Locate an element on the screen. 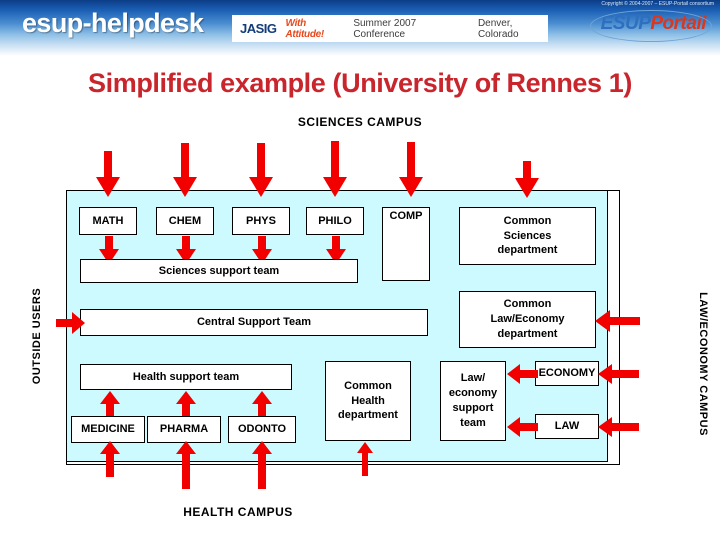 This screenshot has height=540, width=720. box-line: economy is located at coordinates (473, 393).